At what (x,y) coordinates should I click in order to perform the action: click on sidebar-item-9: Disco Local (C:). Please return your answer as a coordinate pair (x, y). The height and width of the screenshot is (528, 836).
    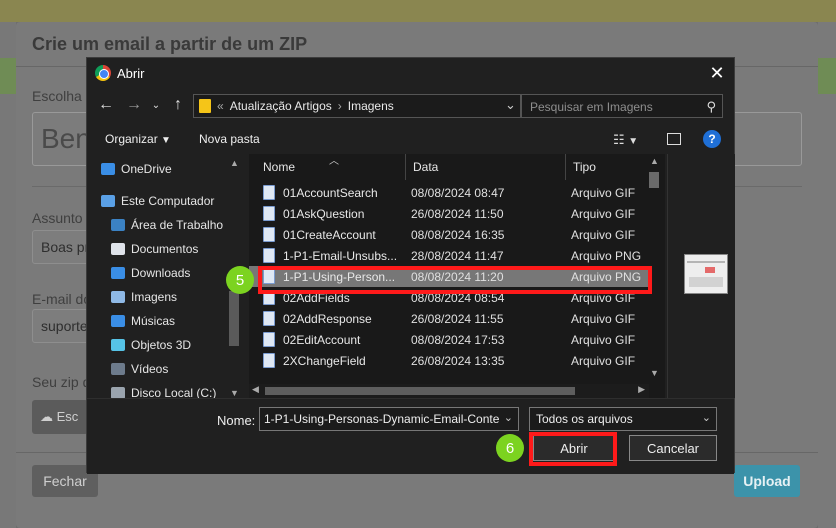
    Looking at the image, I should click on (163, 390).